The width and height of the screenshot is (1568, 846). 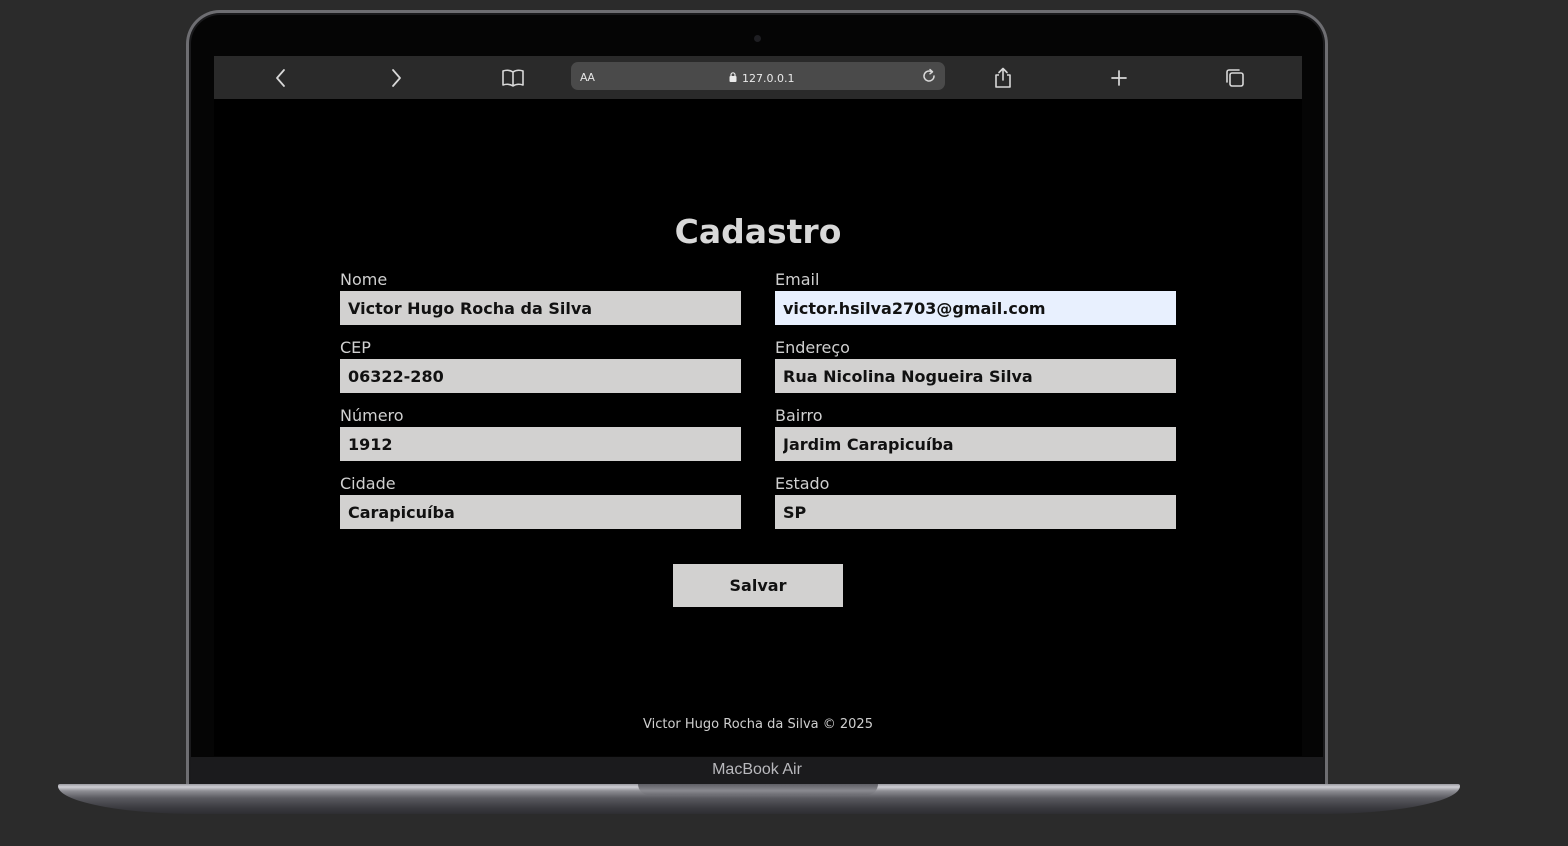 What do you see at coordinates (396, 78) in the screenshot?
I see `chevron-right-icon` at bounding box center [396, 78].